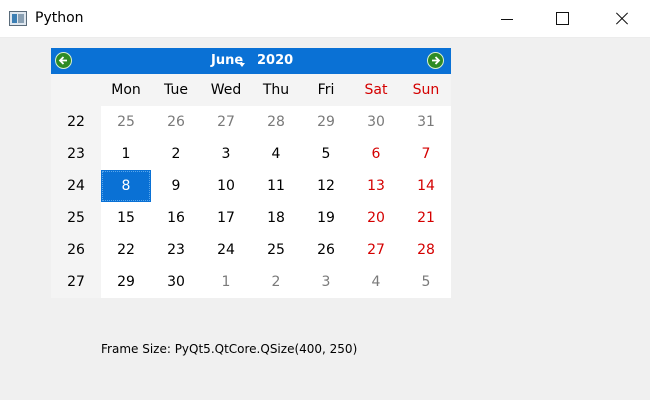 The height and width of the screenshot is (400, 650). I want to click on day-header-sun: Sun, so click(426, 90).